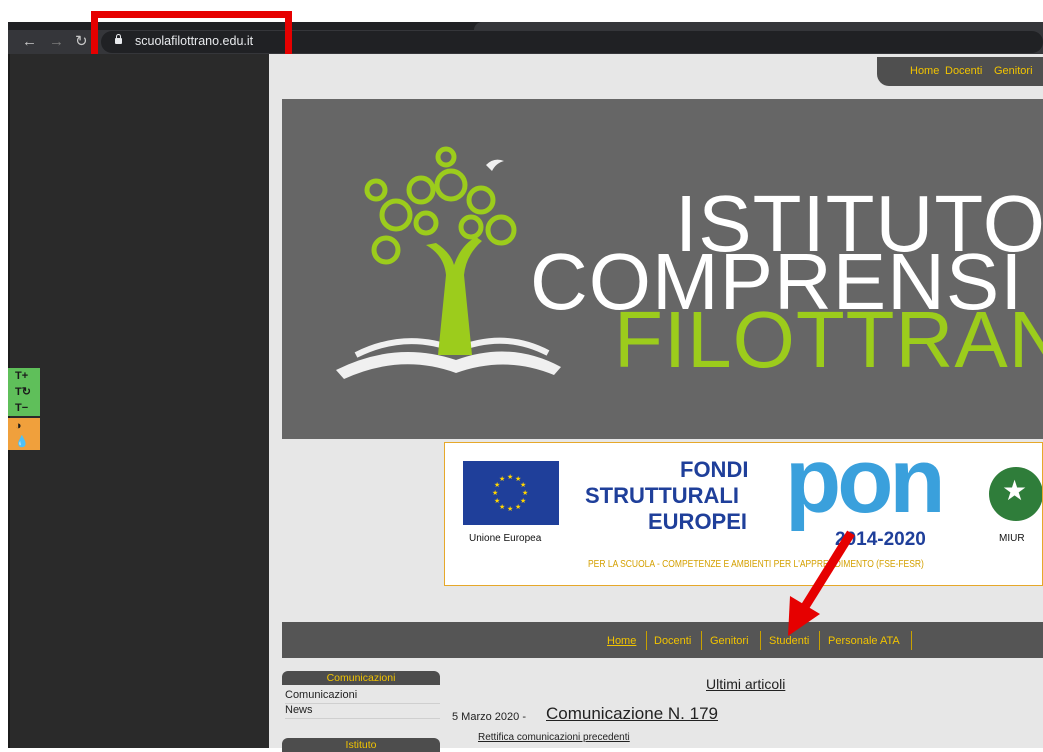 This screenshot has width=1043, height=752. I want to click on fondi-line-3: EUROPEI, so click(698, 521).